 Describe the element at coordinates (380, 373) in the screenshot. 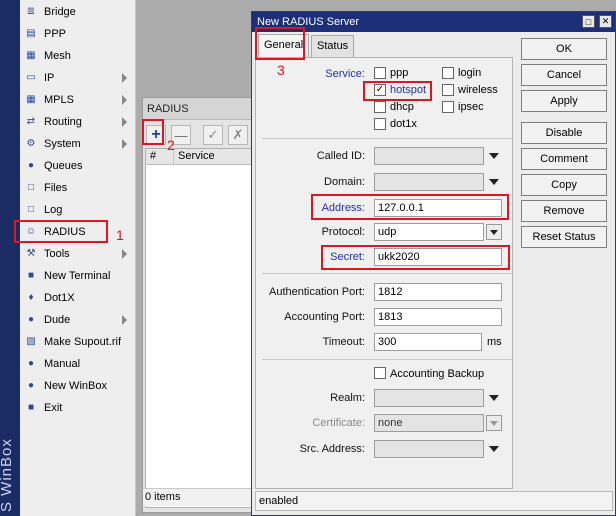

I see `accounting-backup-checkbox` at that location.